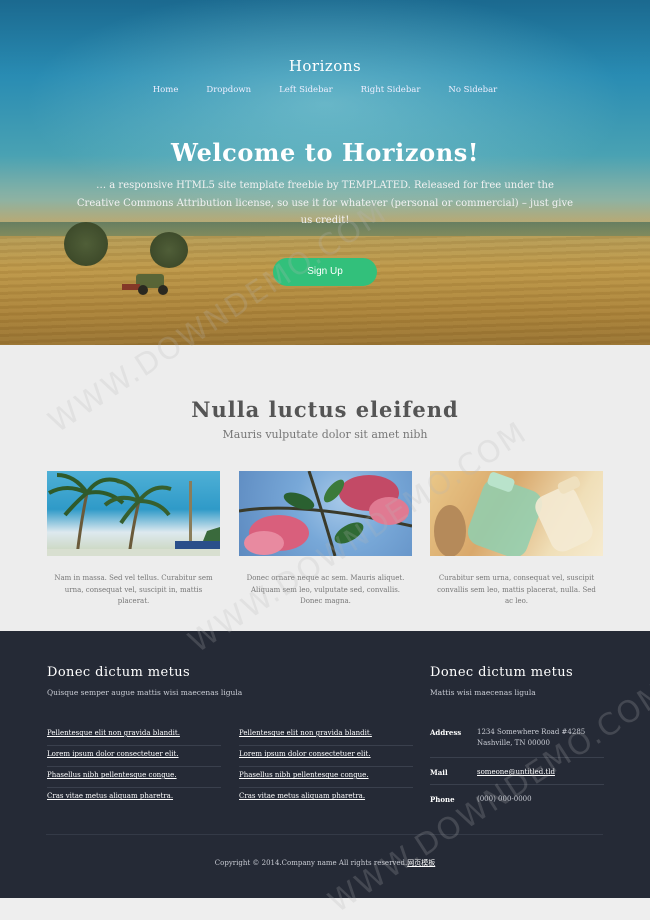  What do you see at coordinates (513, 743) in the screenshot?
I see `address-line-2: Nashville, TN 00000` at bounding box center [513, 743].